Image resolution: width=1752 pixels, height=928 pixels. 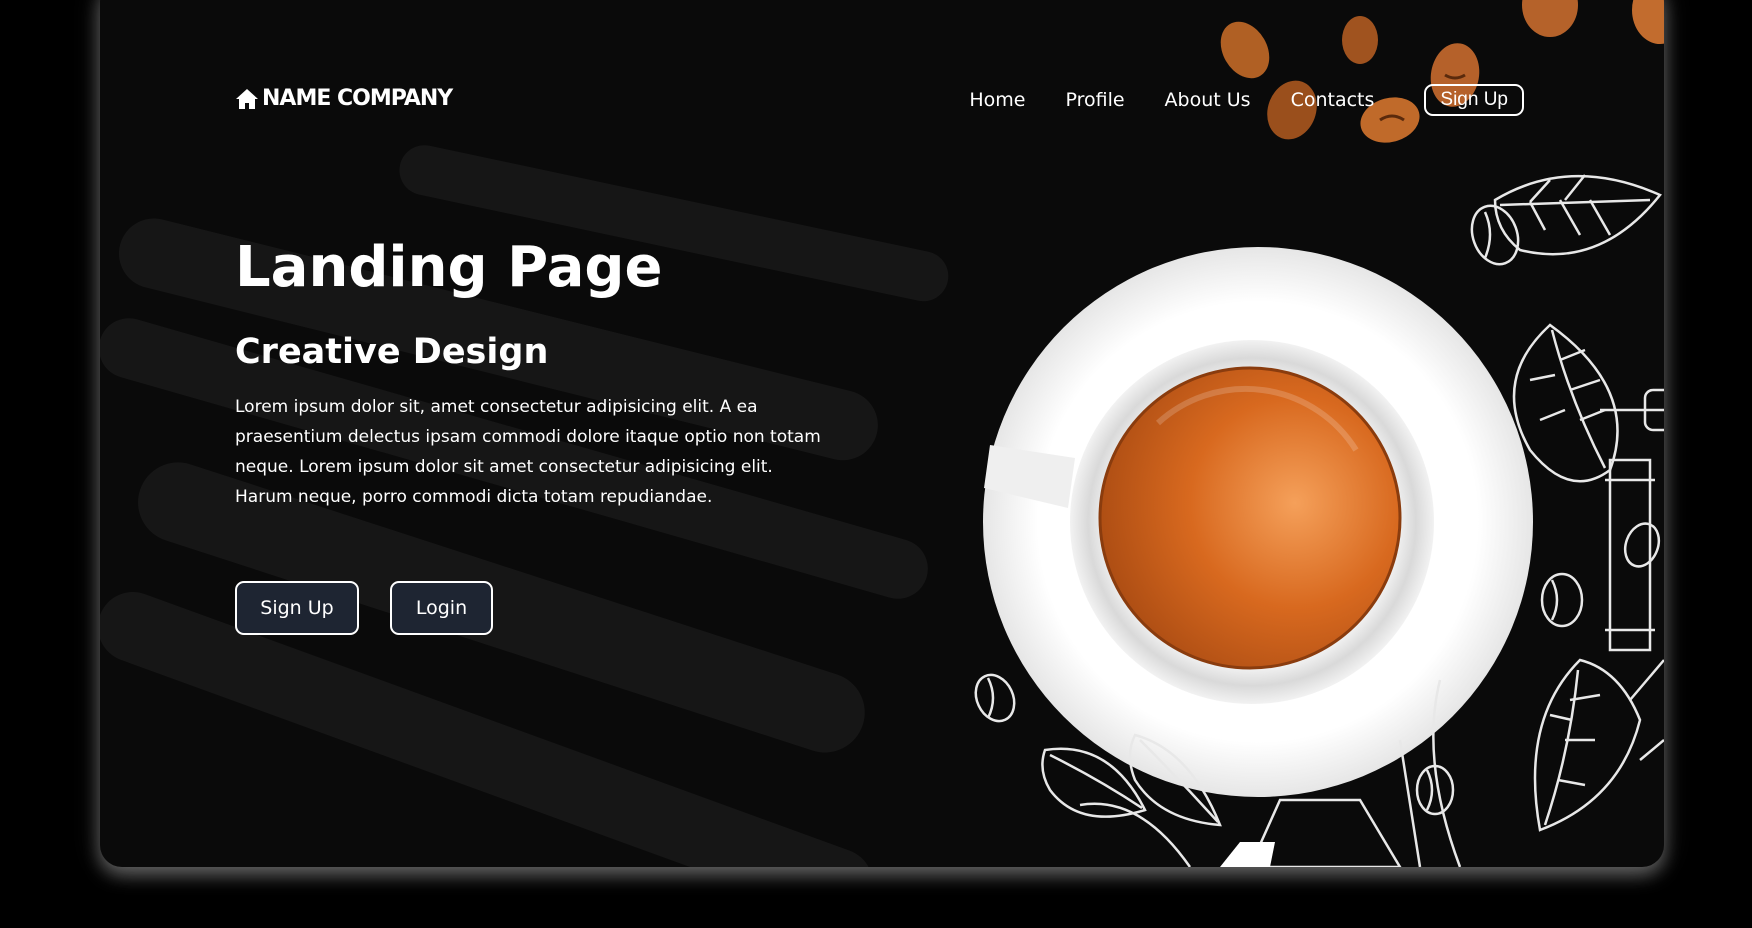 I want to click on nav-link-profile: Profile, so click(x=1094, y=100).